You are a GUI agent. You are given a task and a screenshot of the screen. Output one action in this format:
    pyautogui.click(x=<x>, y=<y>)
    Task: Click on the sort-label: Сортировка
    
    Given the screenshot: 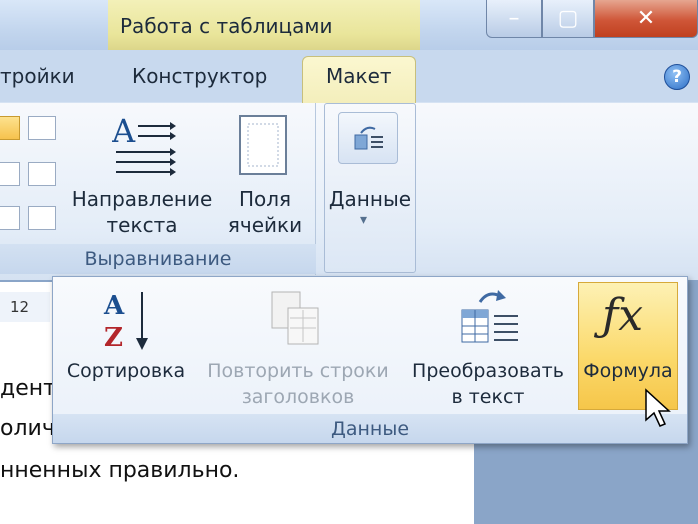 What is the action you would take?
    pyautogui.click(x=126, y=371)
    